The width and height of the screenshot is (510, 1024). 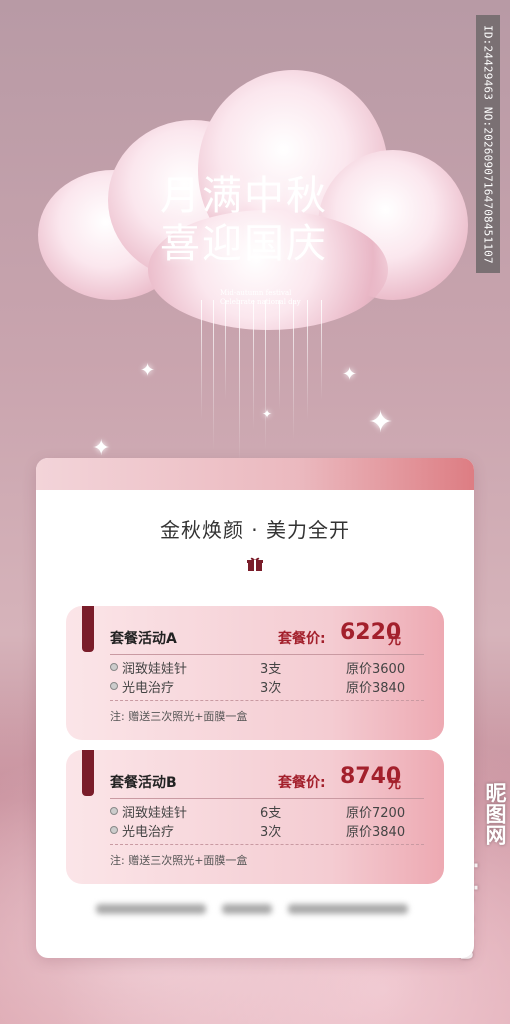 I want to click on card-header-bar, so click(x=255, y=474).